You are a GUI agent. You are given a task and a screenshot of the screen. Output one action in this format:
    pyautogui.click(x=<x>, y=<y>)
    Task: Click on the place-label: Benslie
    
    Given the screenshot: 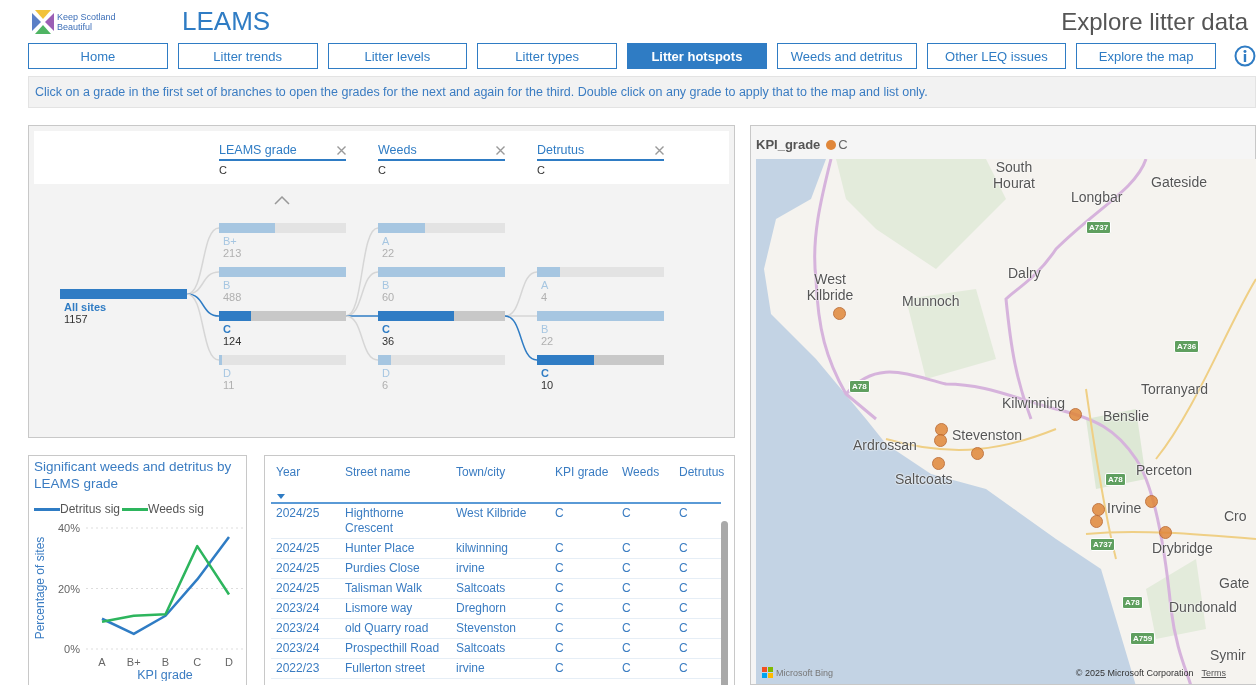 What is the action you would take?
    pyautogui.click(x=1126, y=415)
    